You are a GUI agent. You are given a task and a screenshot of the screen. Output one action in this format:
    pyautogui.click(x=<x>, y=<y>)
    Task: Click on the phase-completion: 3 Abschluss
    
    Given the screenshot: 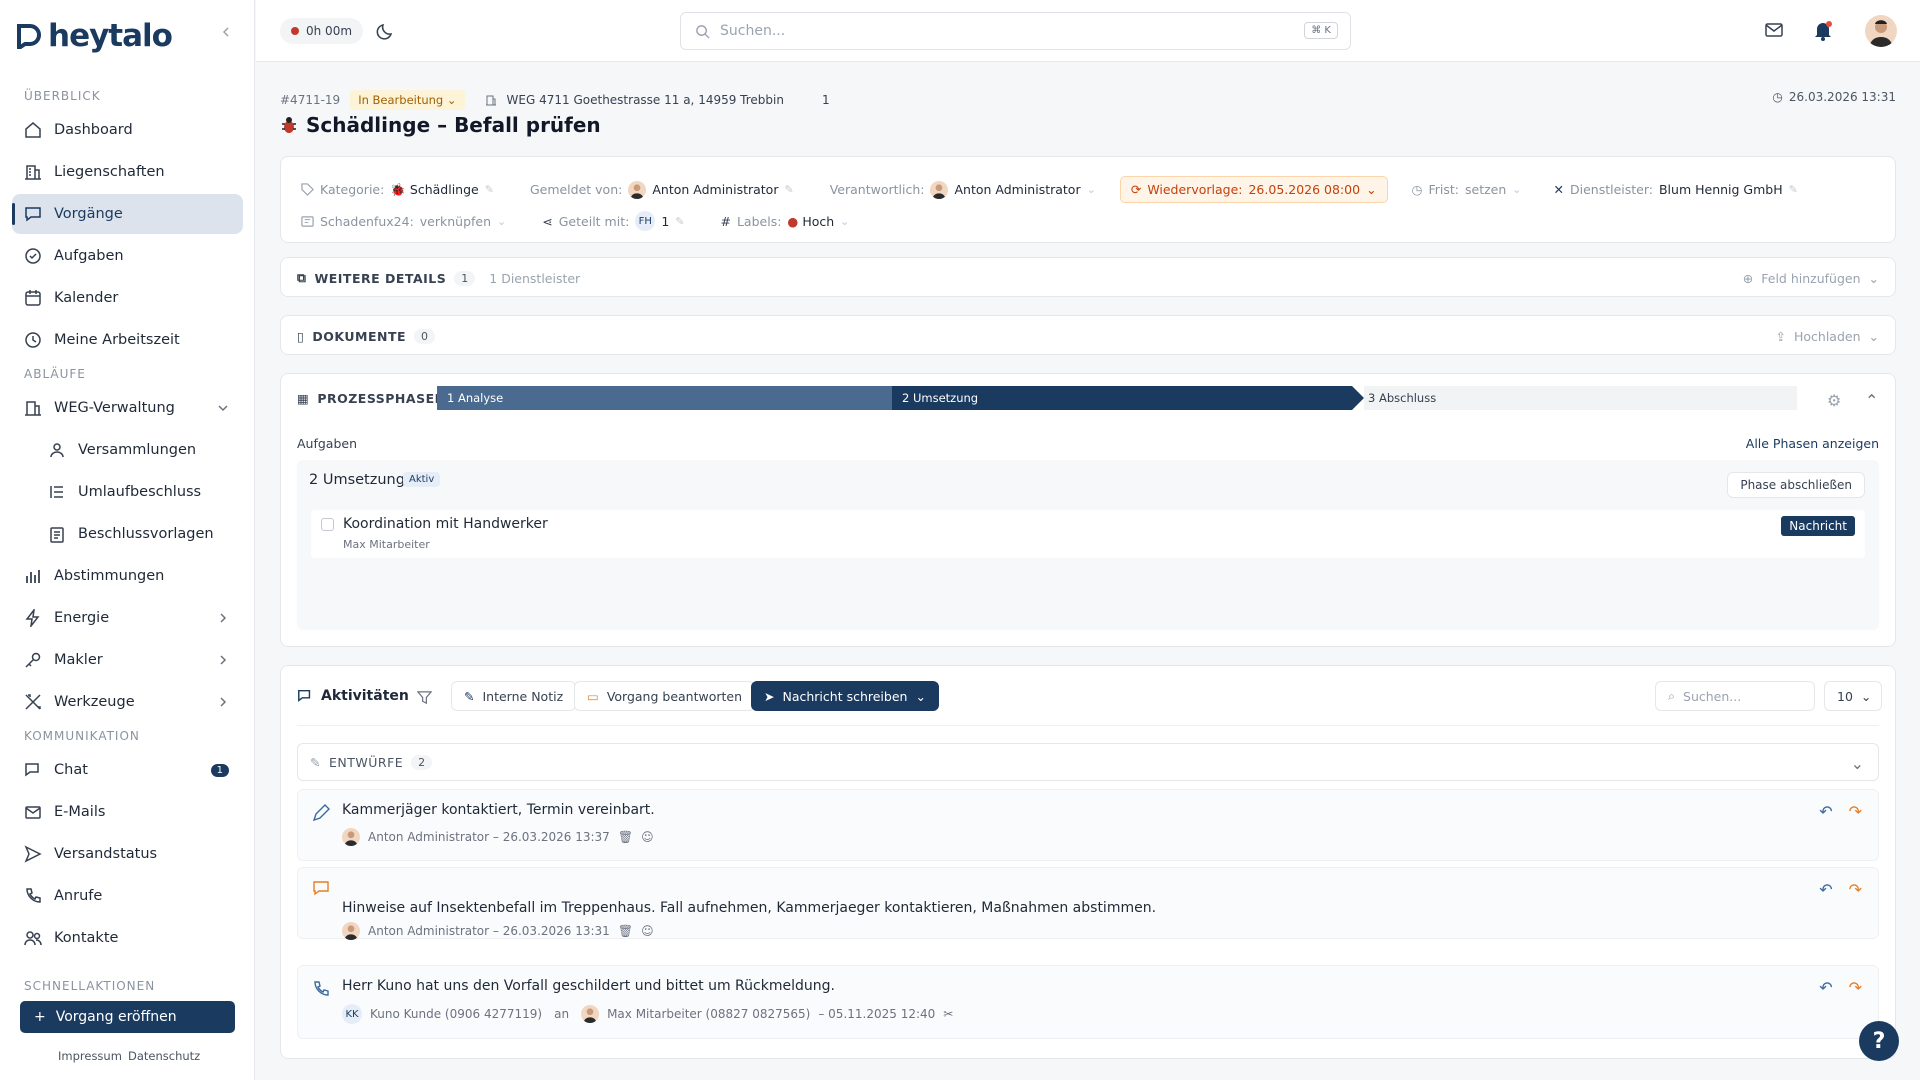 What is the action you would take?
    pyautogui.click(x=1580, y=398)
    